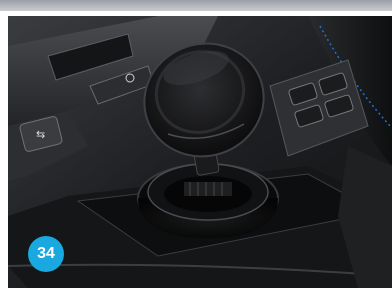 The height and width of the screenshot is (288, 392). Describe the element at coordinates (40, 134) in the screenshot. I see `button-symbol-icon: ⇆` at that location.